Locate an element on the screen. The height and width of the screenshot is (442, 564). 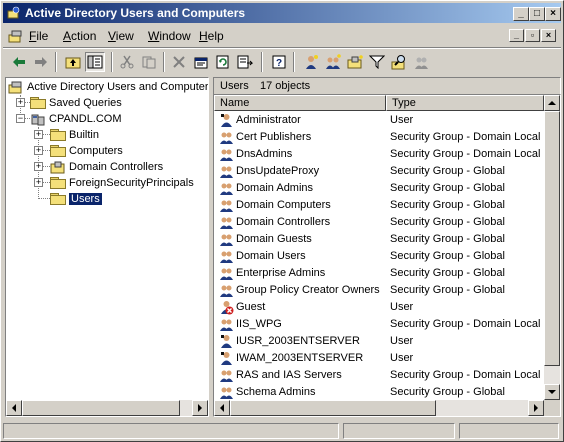
column-header-type: Type is located at coordinates (465, 103).